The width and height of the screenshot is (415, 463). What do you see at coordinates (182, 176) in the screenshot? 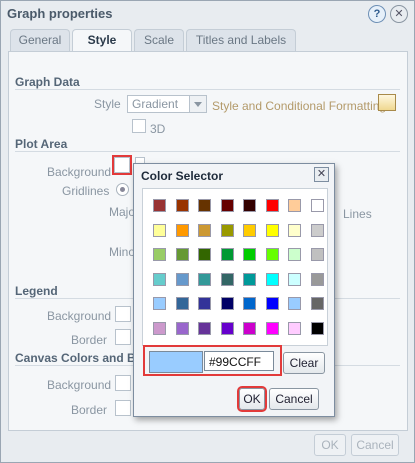
I see `color-selector-title: Color Selector` at bounding box center [182, 176].